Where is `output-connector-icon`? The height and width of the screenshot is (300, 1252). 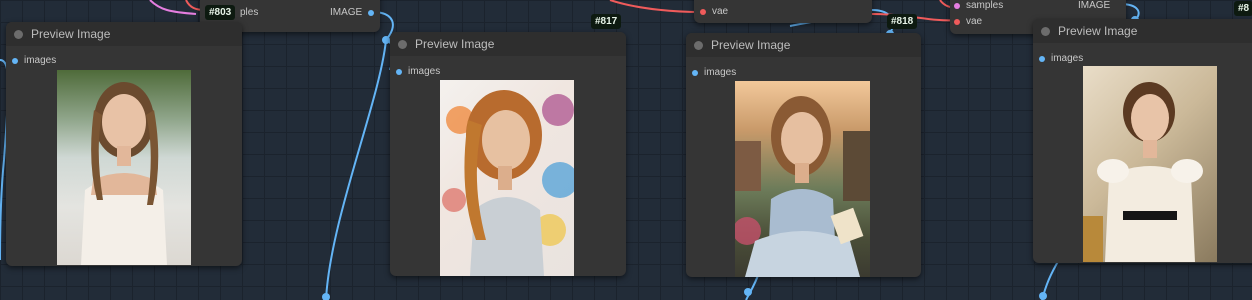 output-connector-icon is located at coordinates (371, 12).